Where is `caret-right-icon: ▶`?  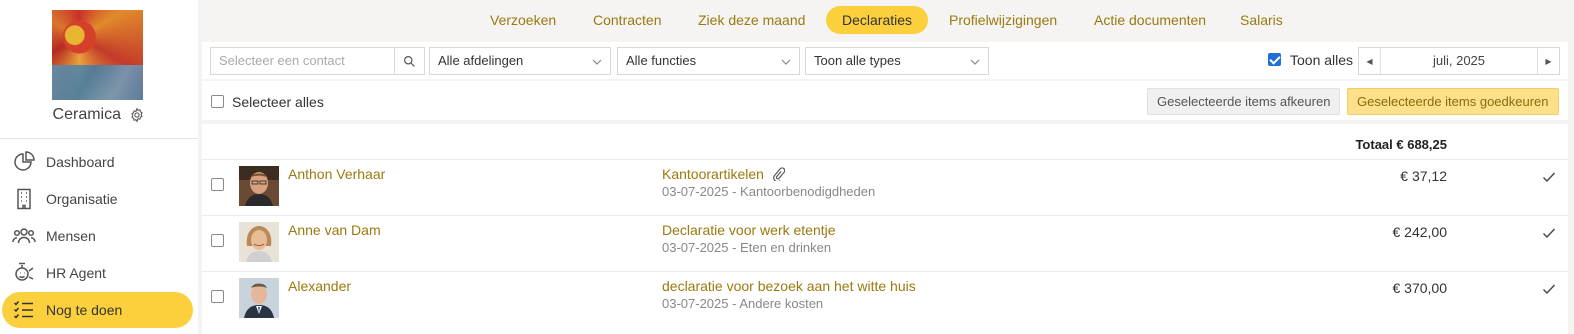 caret-right-icon: ▶ is located at coordinates (1548, 61).